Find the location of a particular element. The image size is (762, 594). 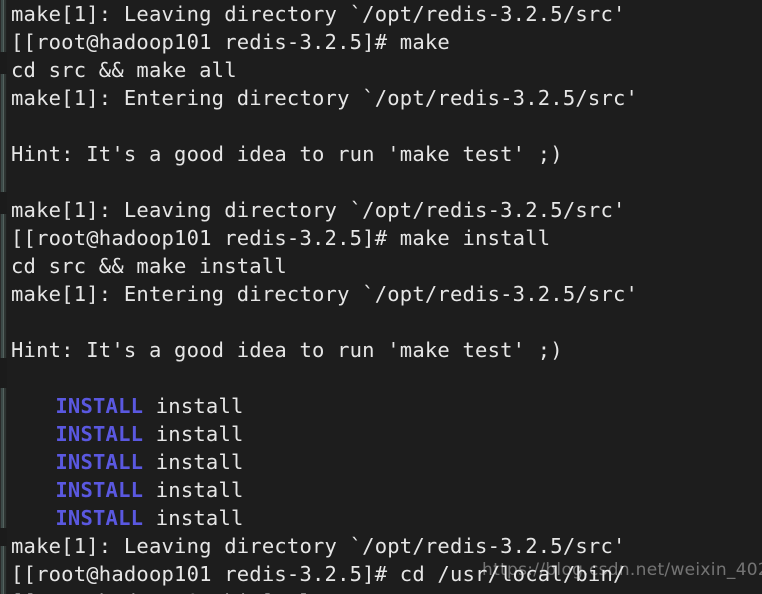

terminal-line-text: cd src && make install is located at coordinates (149, 266).